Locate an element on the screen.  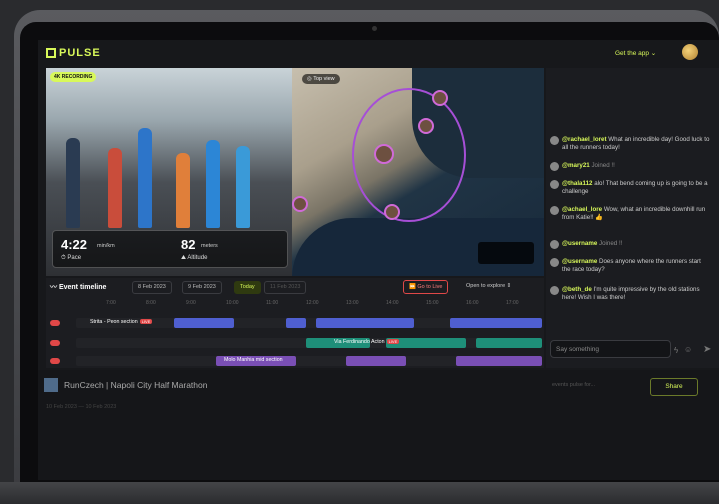
top-view-toggle: ◎ Top view is located at coordinates (321, 79).